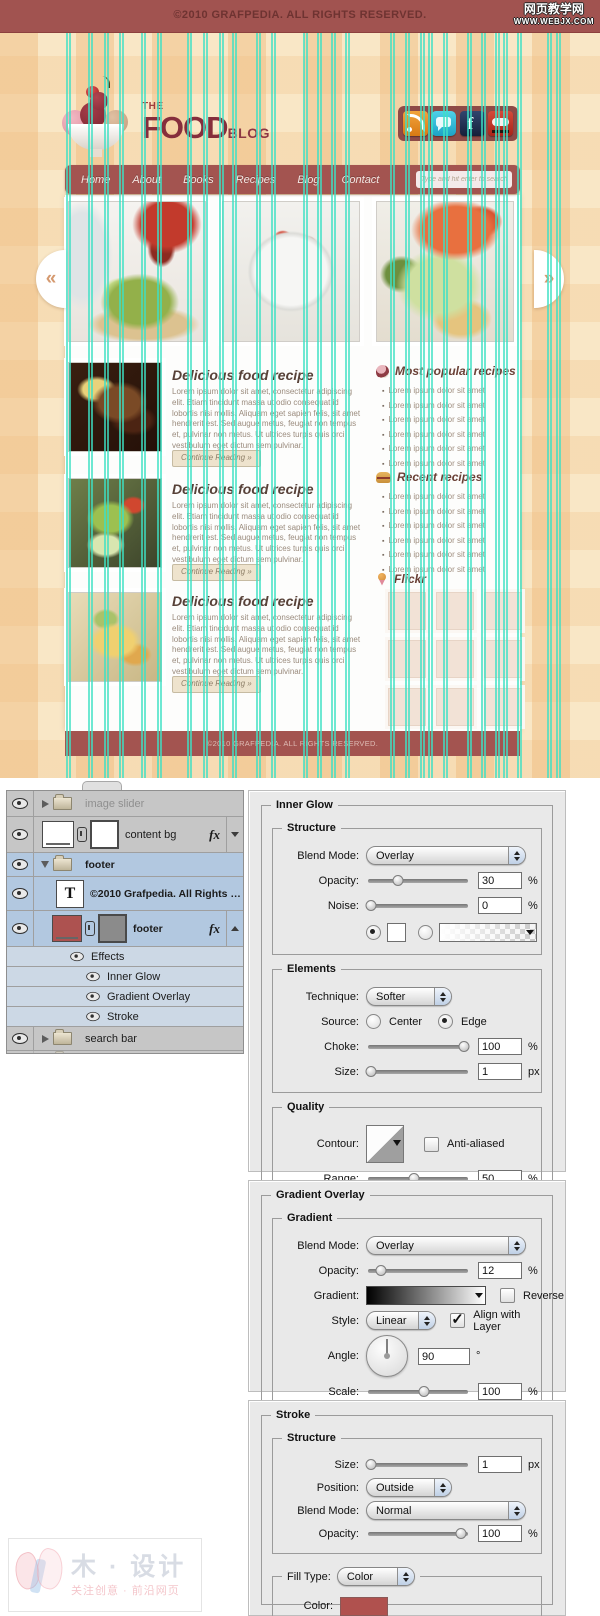 This screenshot has height=1616, width=600. I want to click on layer-row-content-bg: content bg fx, so click(125, 835).